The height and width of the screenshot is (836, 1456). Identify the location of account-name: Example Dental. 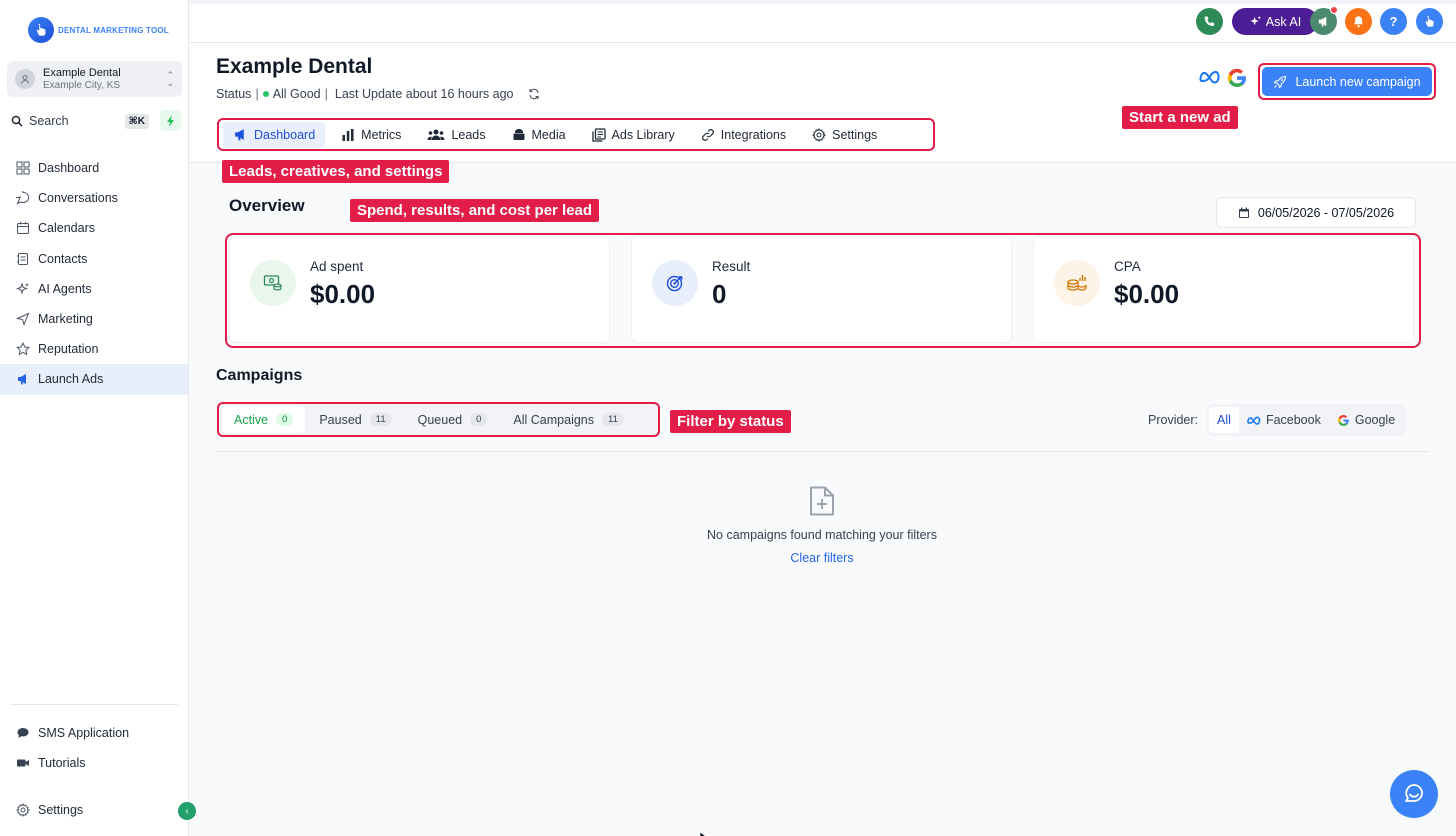
(82, 72).